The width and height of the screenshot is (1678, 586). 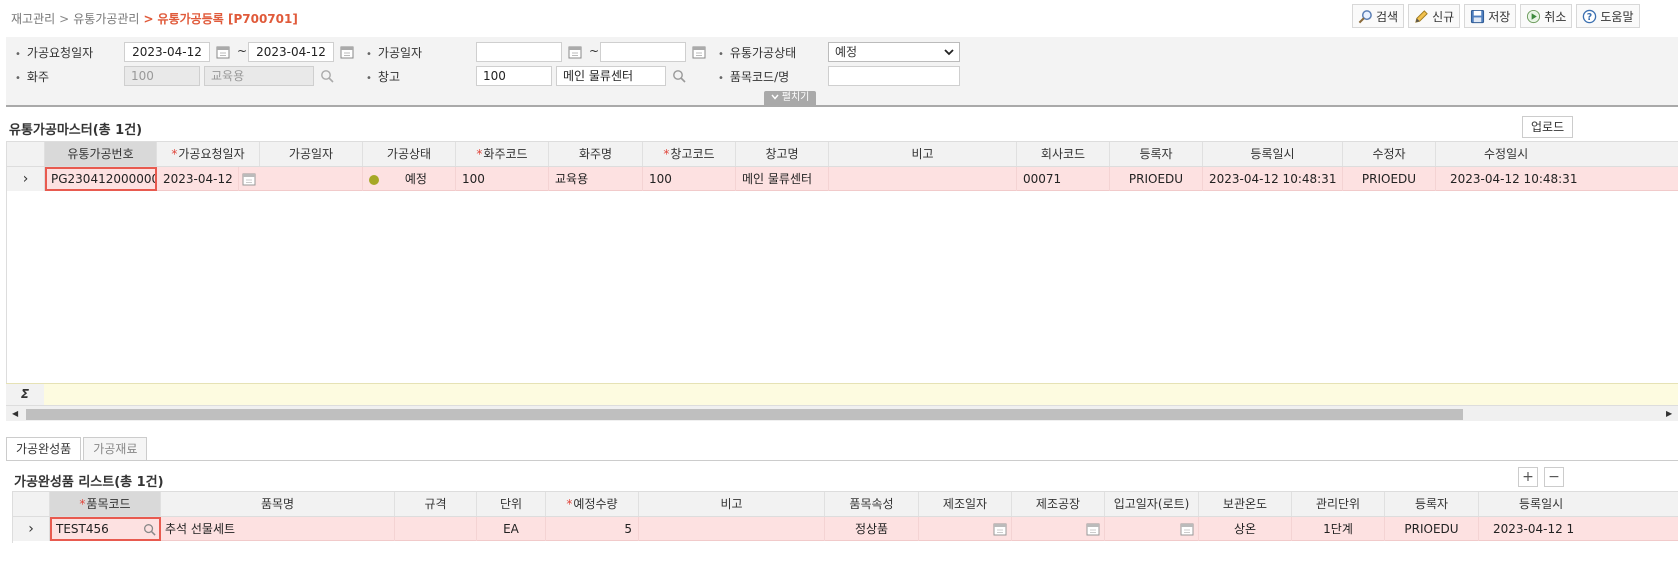 What do you see at coordinates (33, 19) in the screenshot?
I see `breadcrumb-level1: 재고관리` at bounding box center [33, 19].